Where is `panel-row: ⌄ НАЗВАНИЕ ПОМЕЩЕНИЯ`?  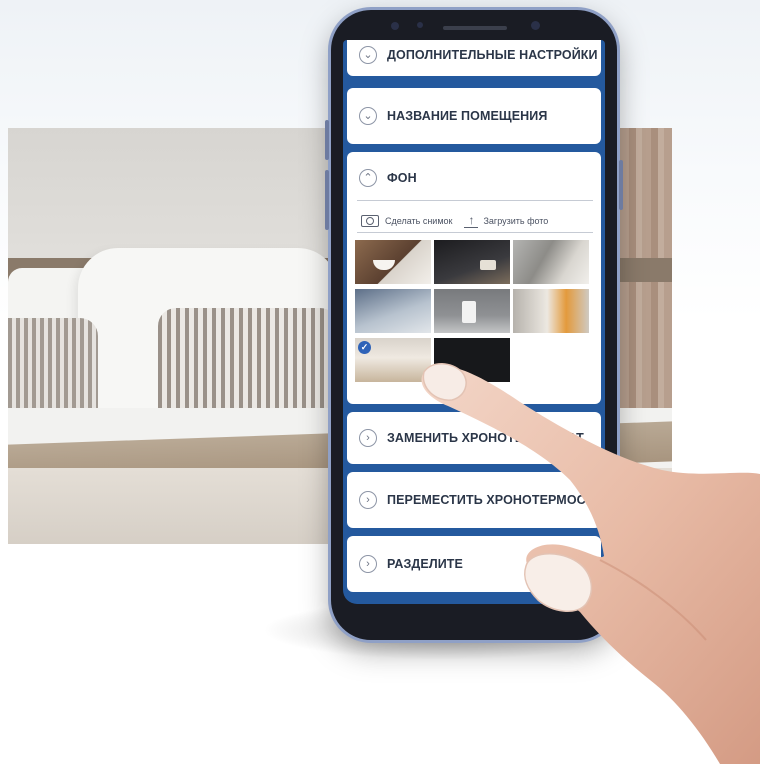 panel-row: ⌄ НАЗВАНИЕ ПОМЕЩЕНИЯ is located at coordinates (476, 116).